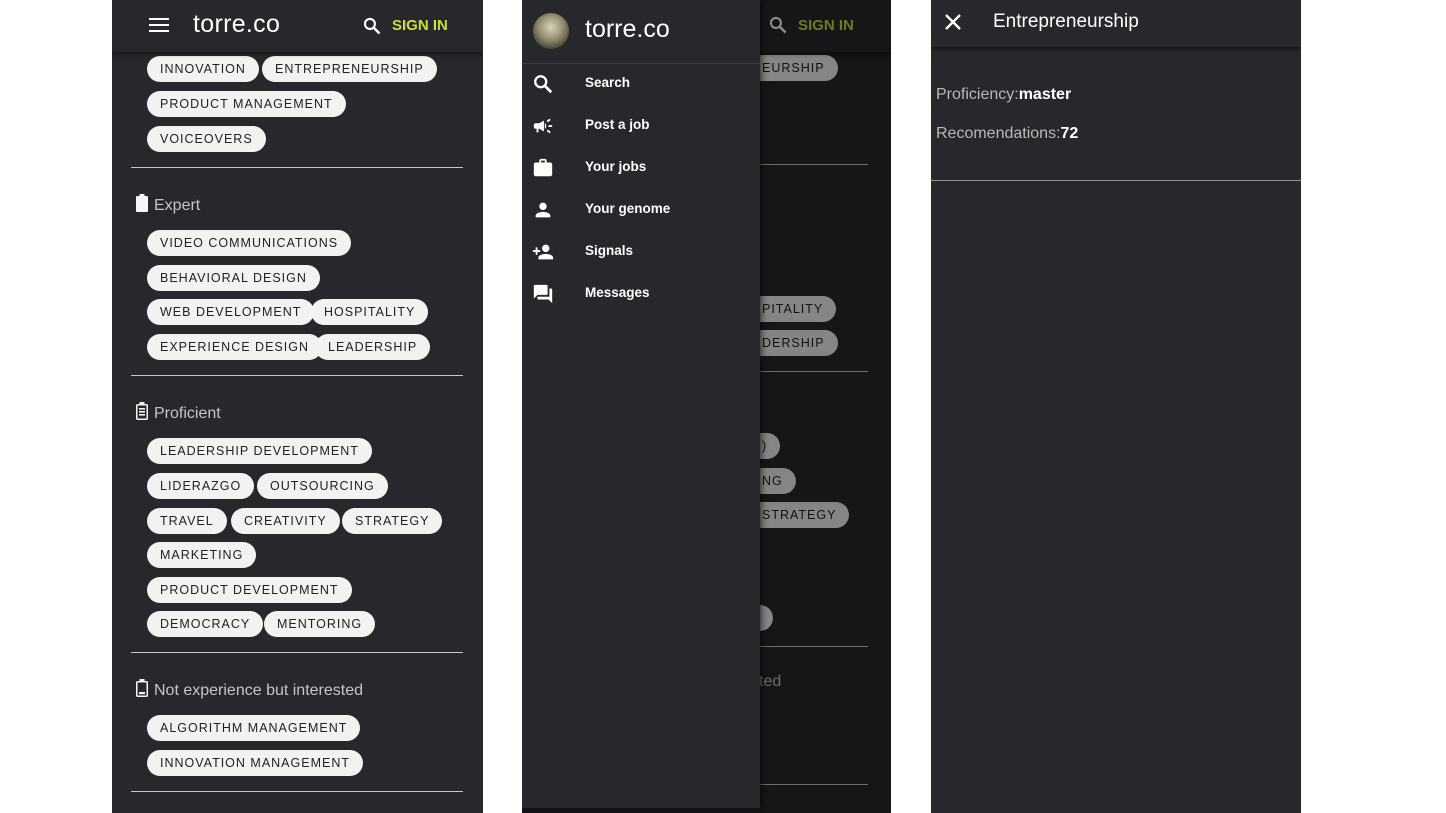 The image size is (1446, 813). I want to click on proficiency-row: Proficiency:master, so click(1003, 95).